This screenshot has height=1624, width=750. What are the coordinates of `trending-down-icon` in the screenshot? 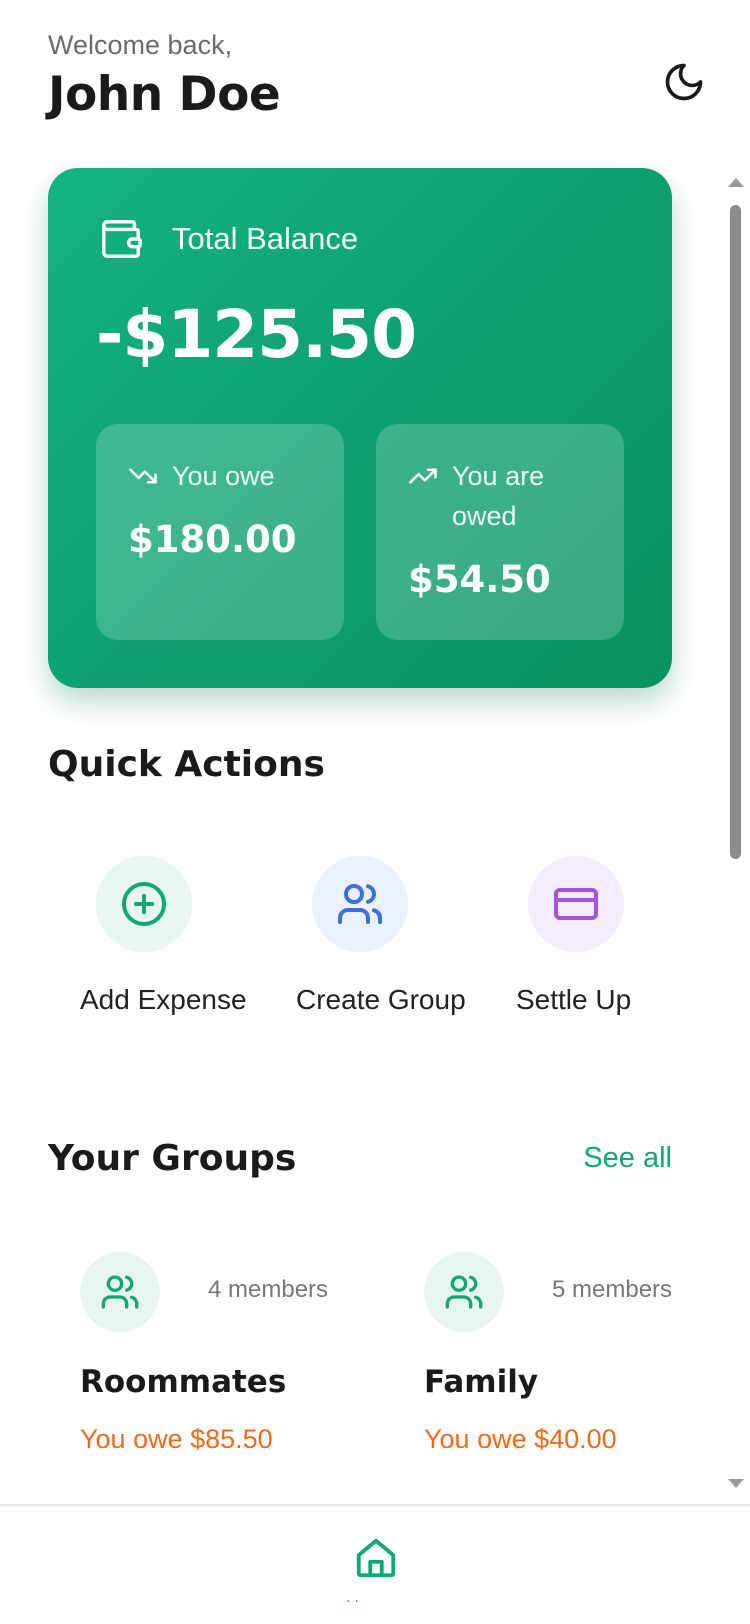 It's located at (143, 476).